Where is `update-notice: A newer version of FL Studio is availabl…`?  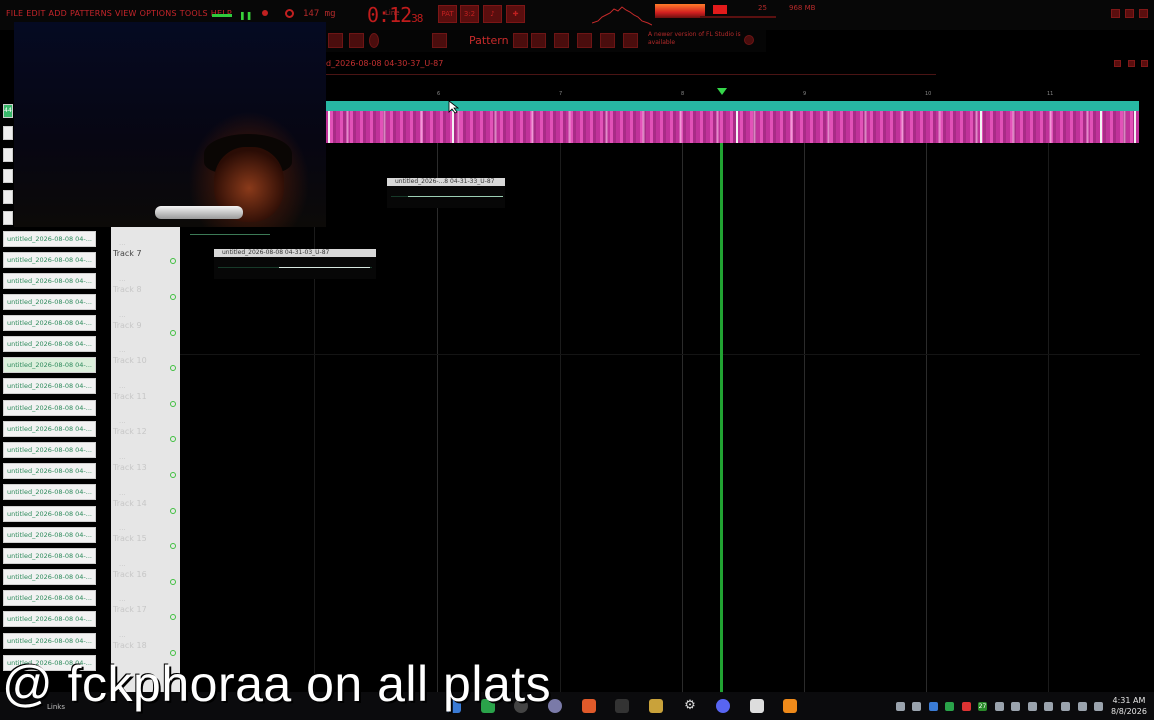
update-notice: A newer version of FL Studio is availabl… is located at coordinates (698, 39).